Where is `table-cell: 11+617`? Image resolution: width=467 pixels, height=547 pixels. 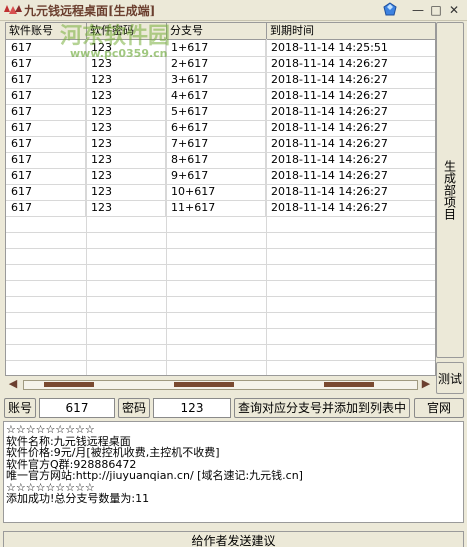
table-cell: 11+617 is located at coordinates (216, 208).